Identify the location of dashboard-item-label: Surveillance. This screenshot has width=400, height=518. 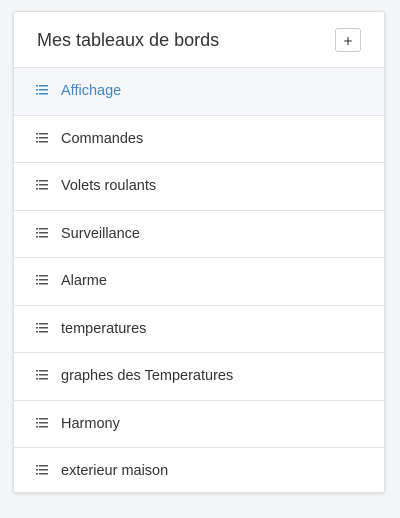
(100, 233).